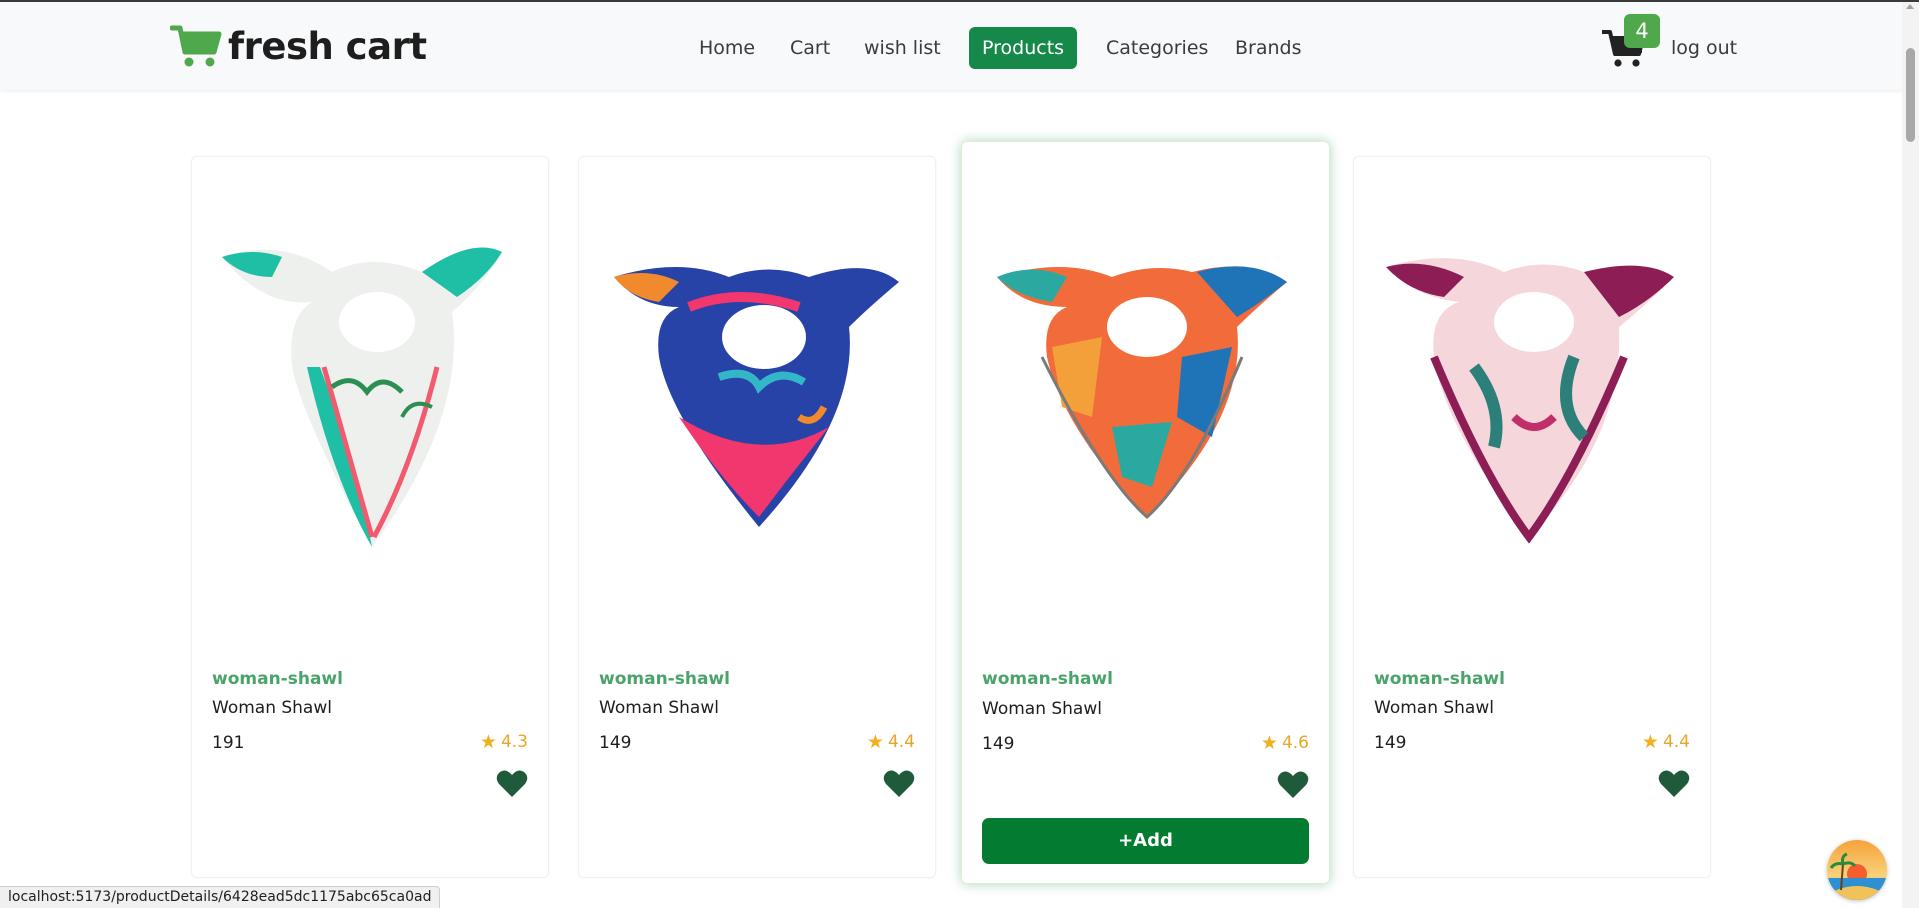  What do you see at coordinates (810, 48) in the screenshot?
I see `nav-link-cart: Cart` at bounding box center [810, 48].